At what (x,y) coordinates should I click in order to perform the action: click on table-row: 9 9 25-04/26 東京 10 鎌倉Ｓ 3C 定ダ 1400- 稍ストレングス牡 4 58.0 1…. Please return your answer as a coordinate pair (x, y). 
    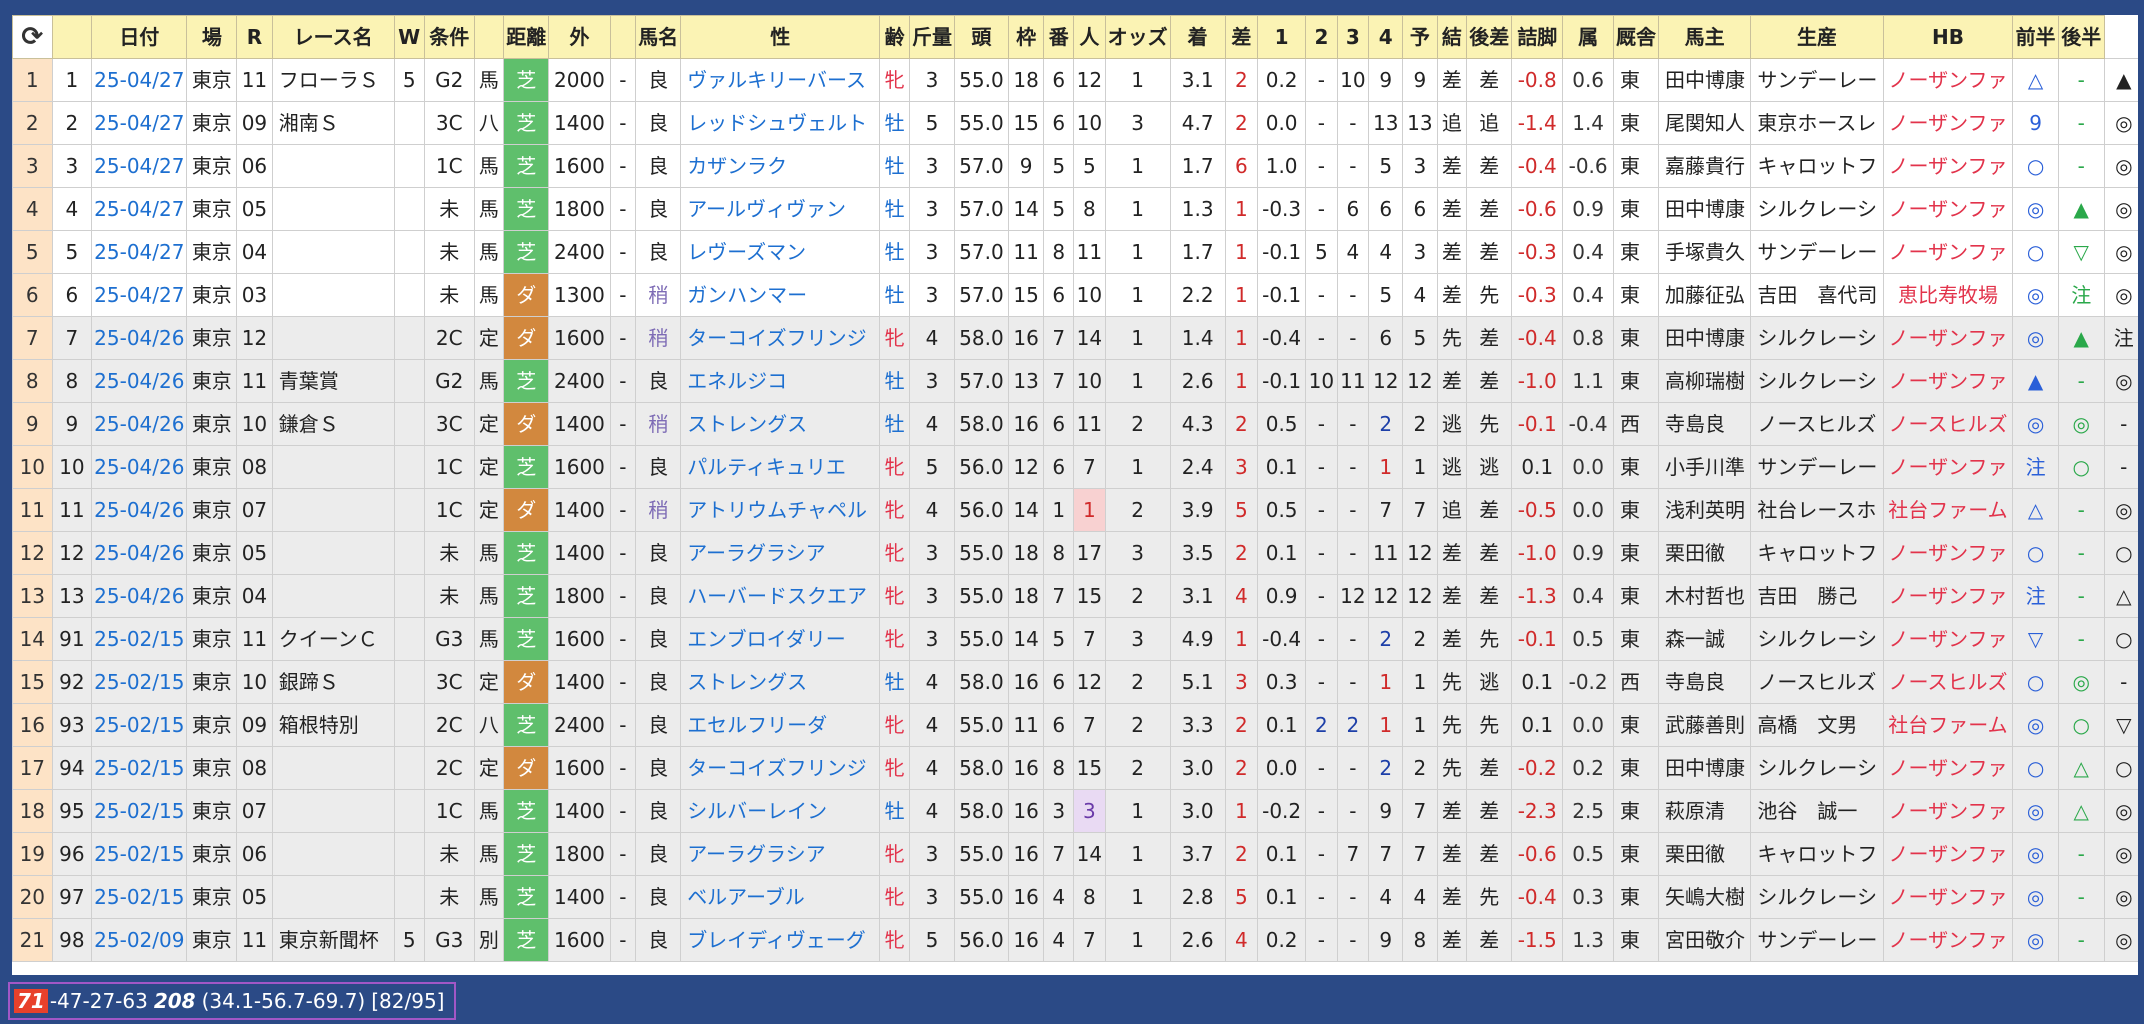
    Looking at the image, I should click on (1078, 424).